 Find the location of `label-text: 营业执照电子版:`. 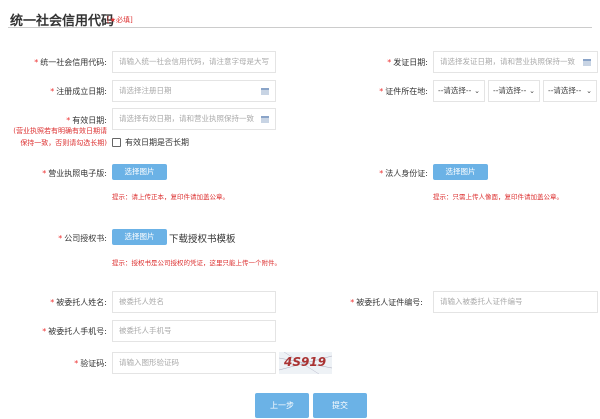

label-text: 营业执照电子版: is located at coordinates (77, 173).